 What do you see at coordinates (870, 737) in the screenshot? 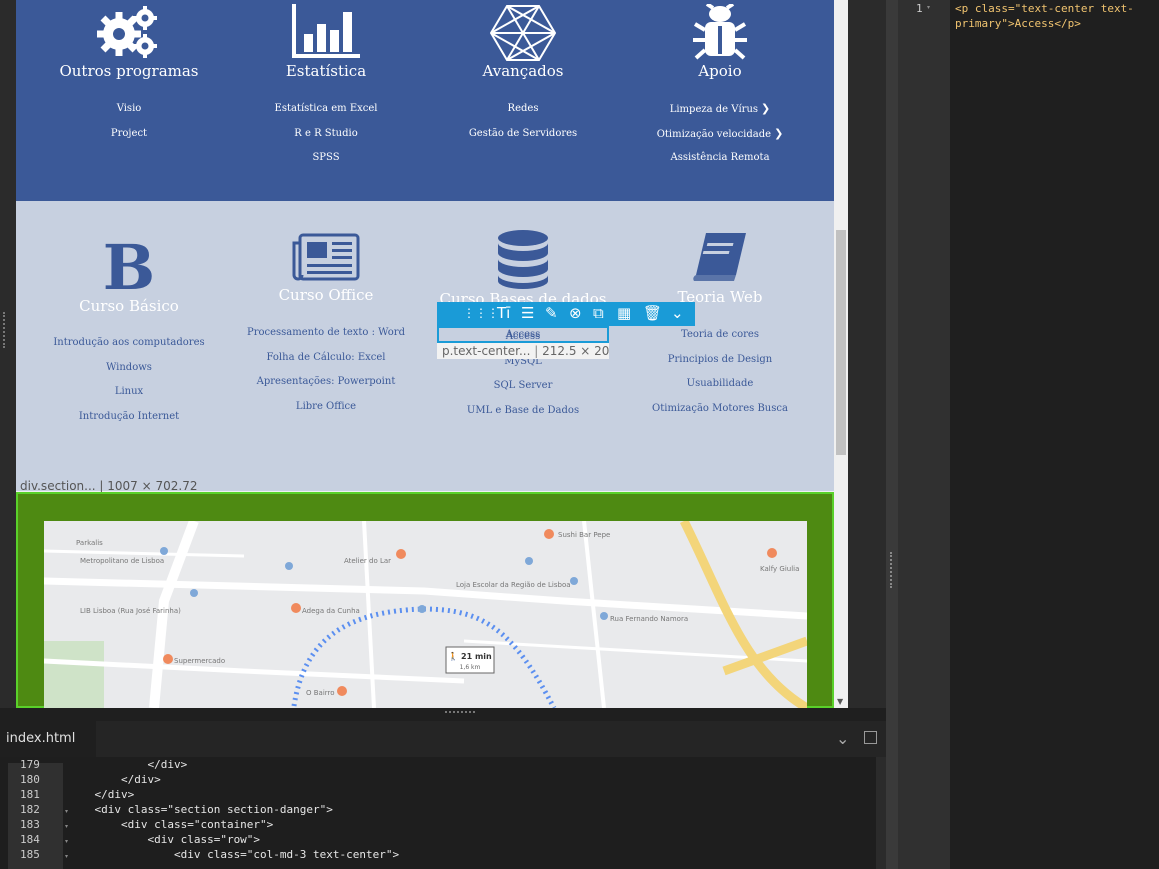
I see `split-view-icon` at bounding box center [870, 737].